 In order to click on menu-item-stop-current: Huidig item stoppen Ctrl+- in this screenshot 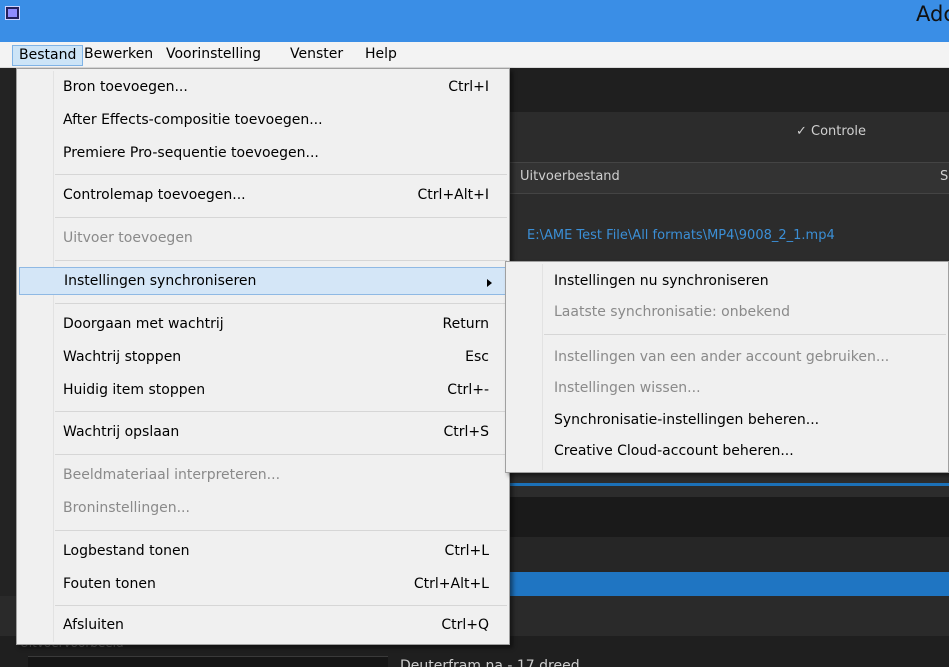, I will do `click(263, 391)`.